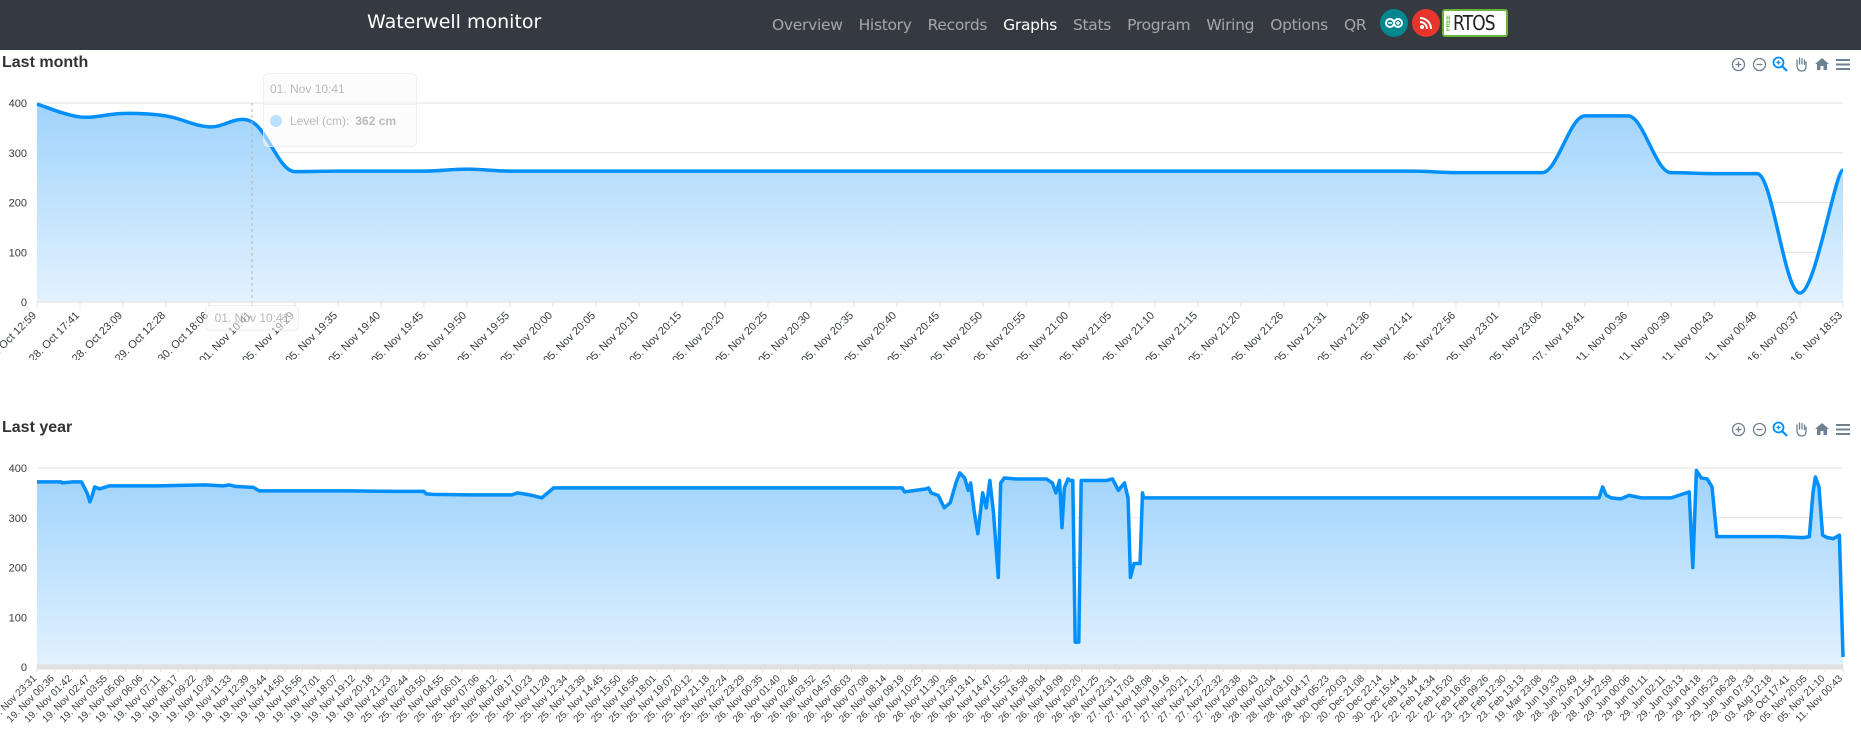 The image size is (1861, 739). What do you see at coordinates (807, 25) in the screenshot?
I see `nav-overview: Overview` at bounding box center [807, 25].